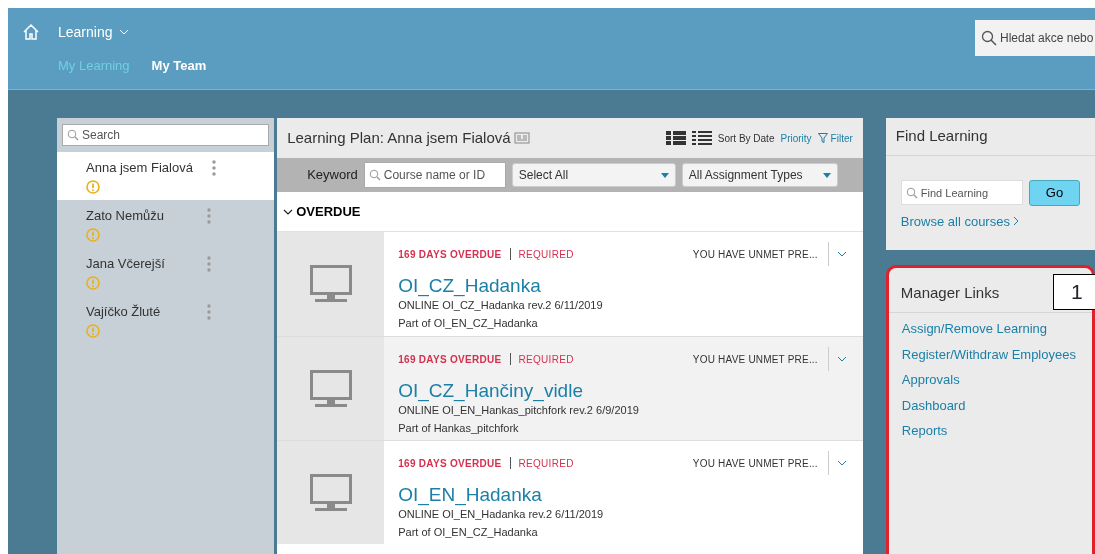 This screenshot has width=1095, height=554. Describe the element at coordinates (941, 136) in the screenshot. I see `card-title: Find Learning` at that location.